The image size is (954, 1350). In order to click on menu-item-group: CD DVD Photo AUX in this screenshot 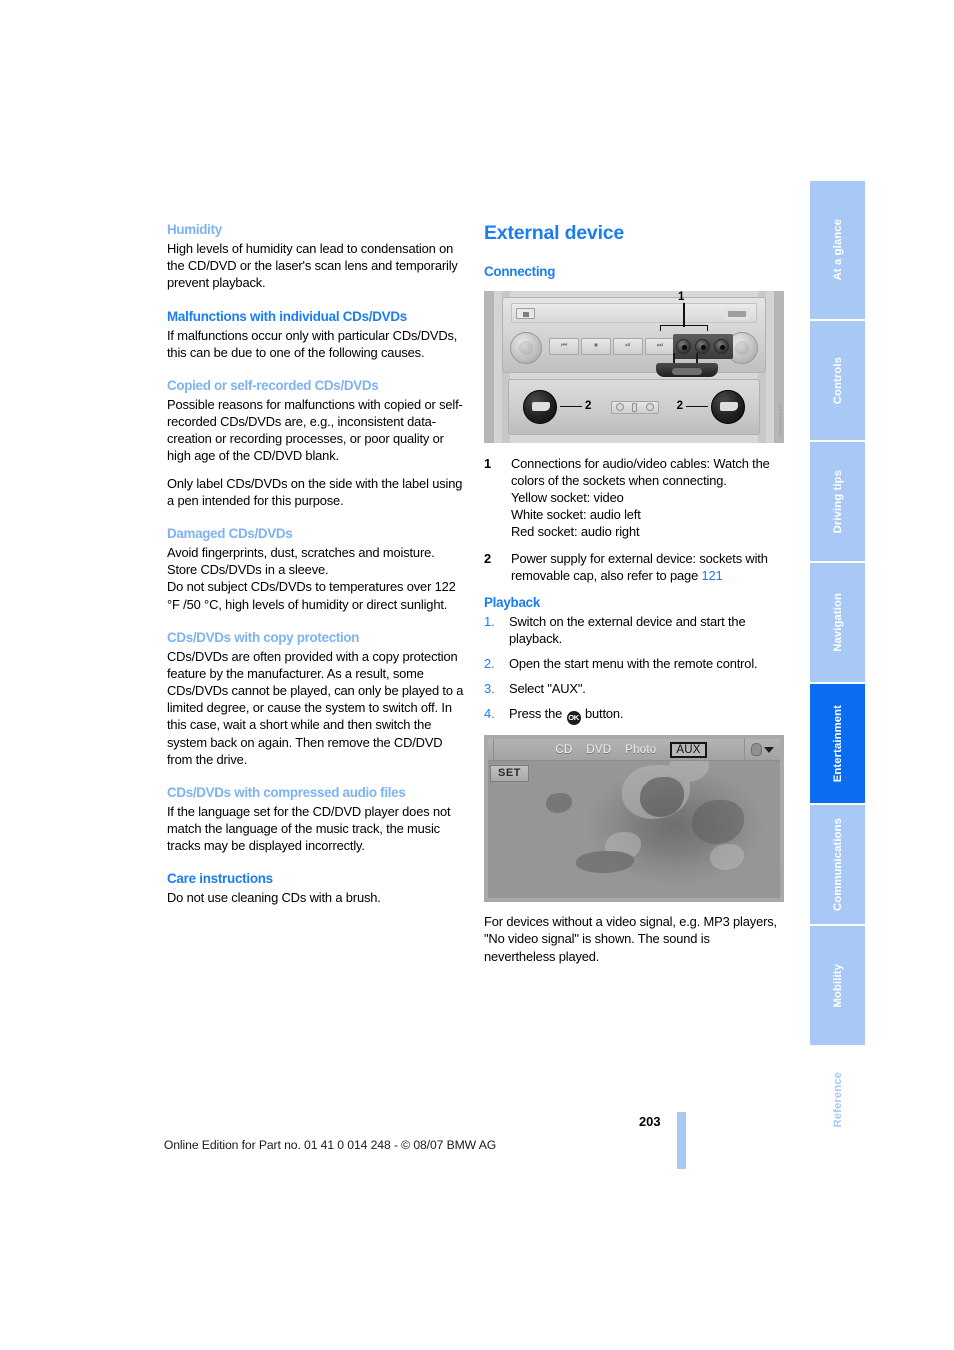, I will do `click(631, 749)`.